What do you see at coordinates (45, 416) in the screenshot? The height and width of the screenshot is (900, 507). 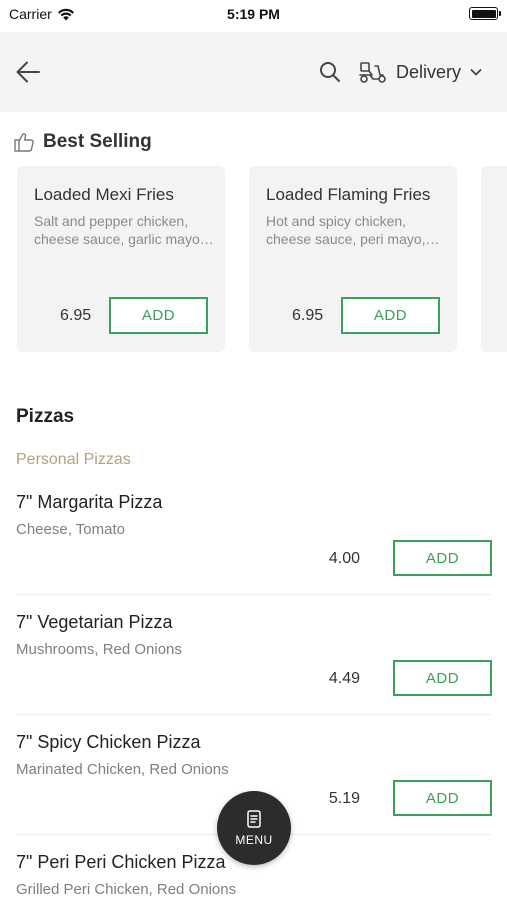 I see `category-title: Pizzas` at bounding box center [45, 416].